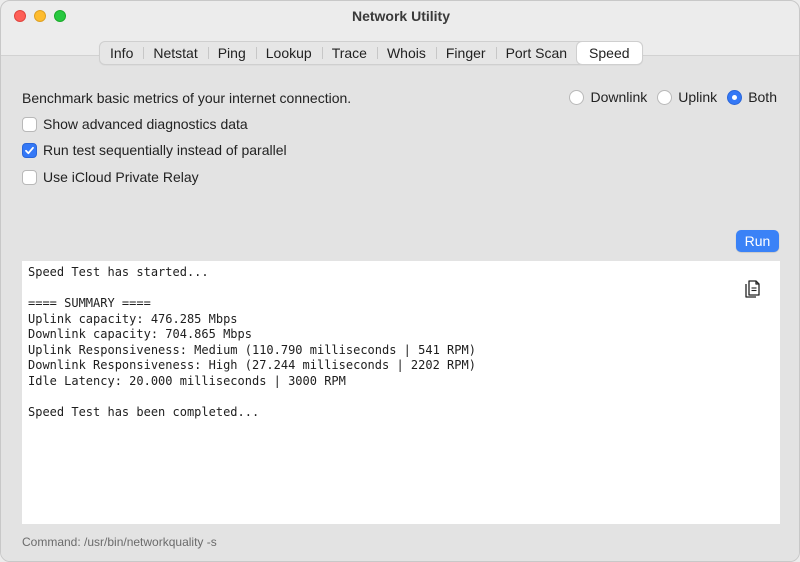 The height and width of the screenshot is (562, 800). I want to click on checkbox-label: Show advanced diagnostics data, so click(145, 124).